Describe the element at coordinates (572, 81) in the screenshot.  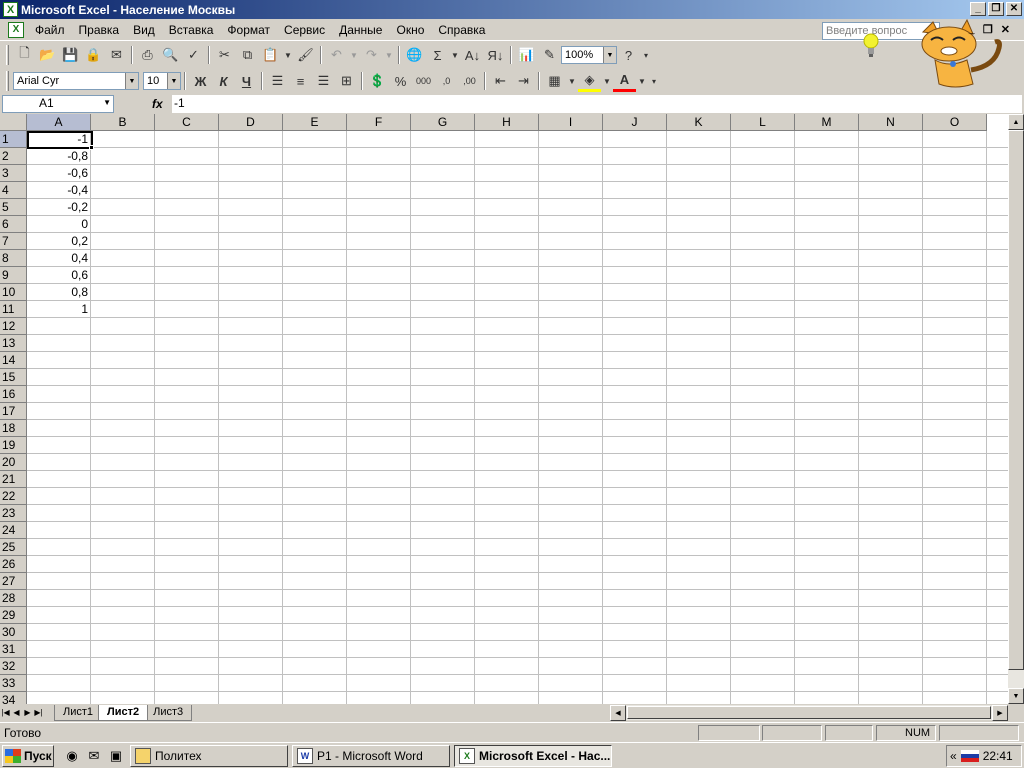
I see `borders-dropdown-icon: ▼` at that location.